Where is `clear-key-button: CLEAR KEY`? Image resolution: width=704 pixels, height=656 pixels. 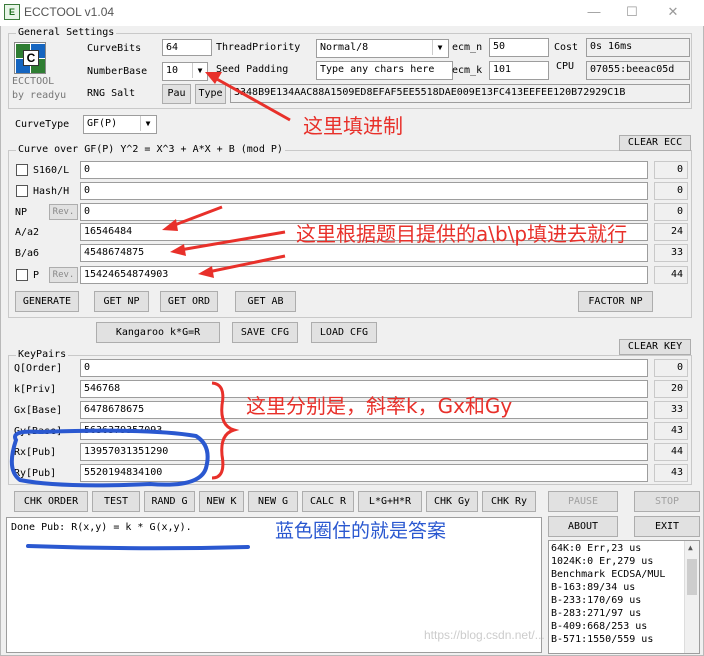
clear-key-button: CLEAR KEY is located at coordinates (655, 347).